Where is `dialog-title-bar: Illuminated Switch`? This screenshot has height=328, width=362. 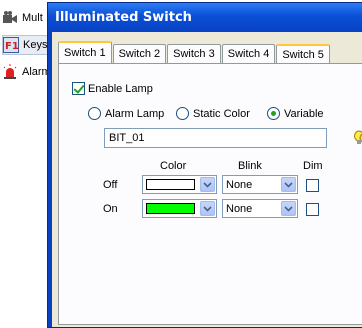 dialog-title-bar: Illuminated Switch is located at coordinates (205, 17).